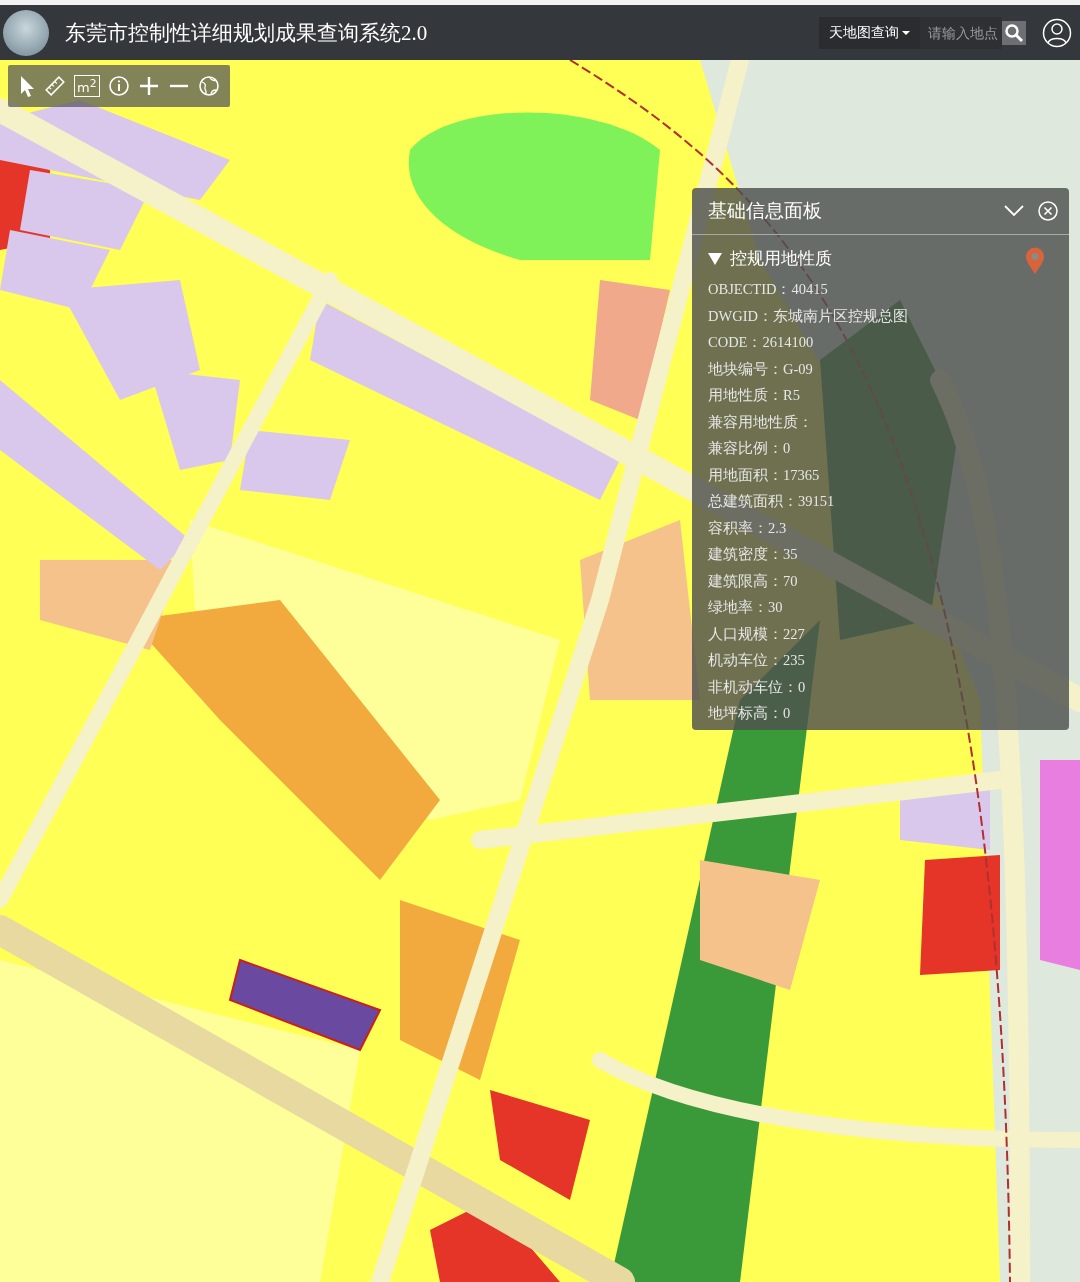  What do you see at coordinates (753, 581) in the screenshot?
I see `attribute-row-text: 建筑限高：70` at bounding box center [753, 581].